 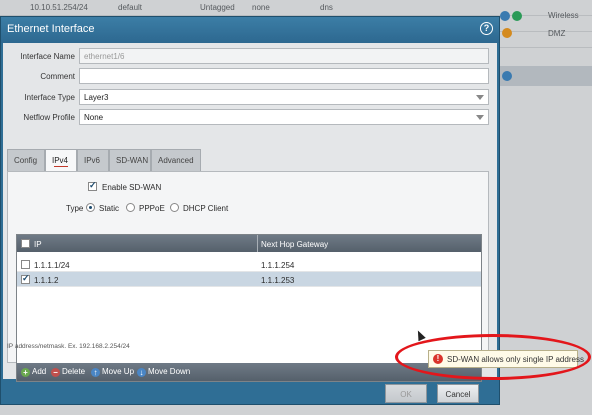 What do you see at coordinates (49, 97) in the screenshot?
I see `interface-type-label: Interface Type` at bounding box center [49, 97].